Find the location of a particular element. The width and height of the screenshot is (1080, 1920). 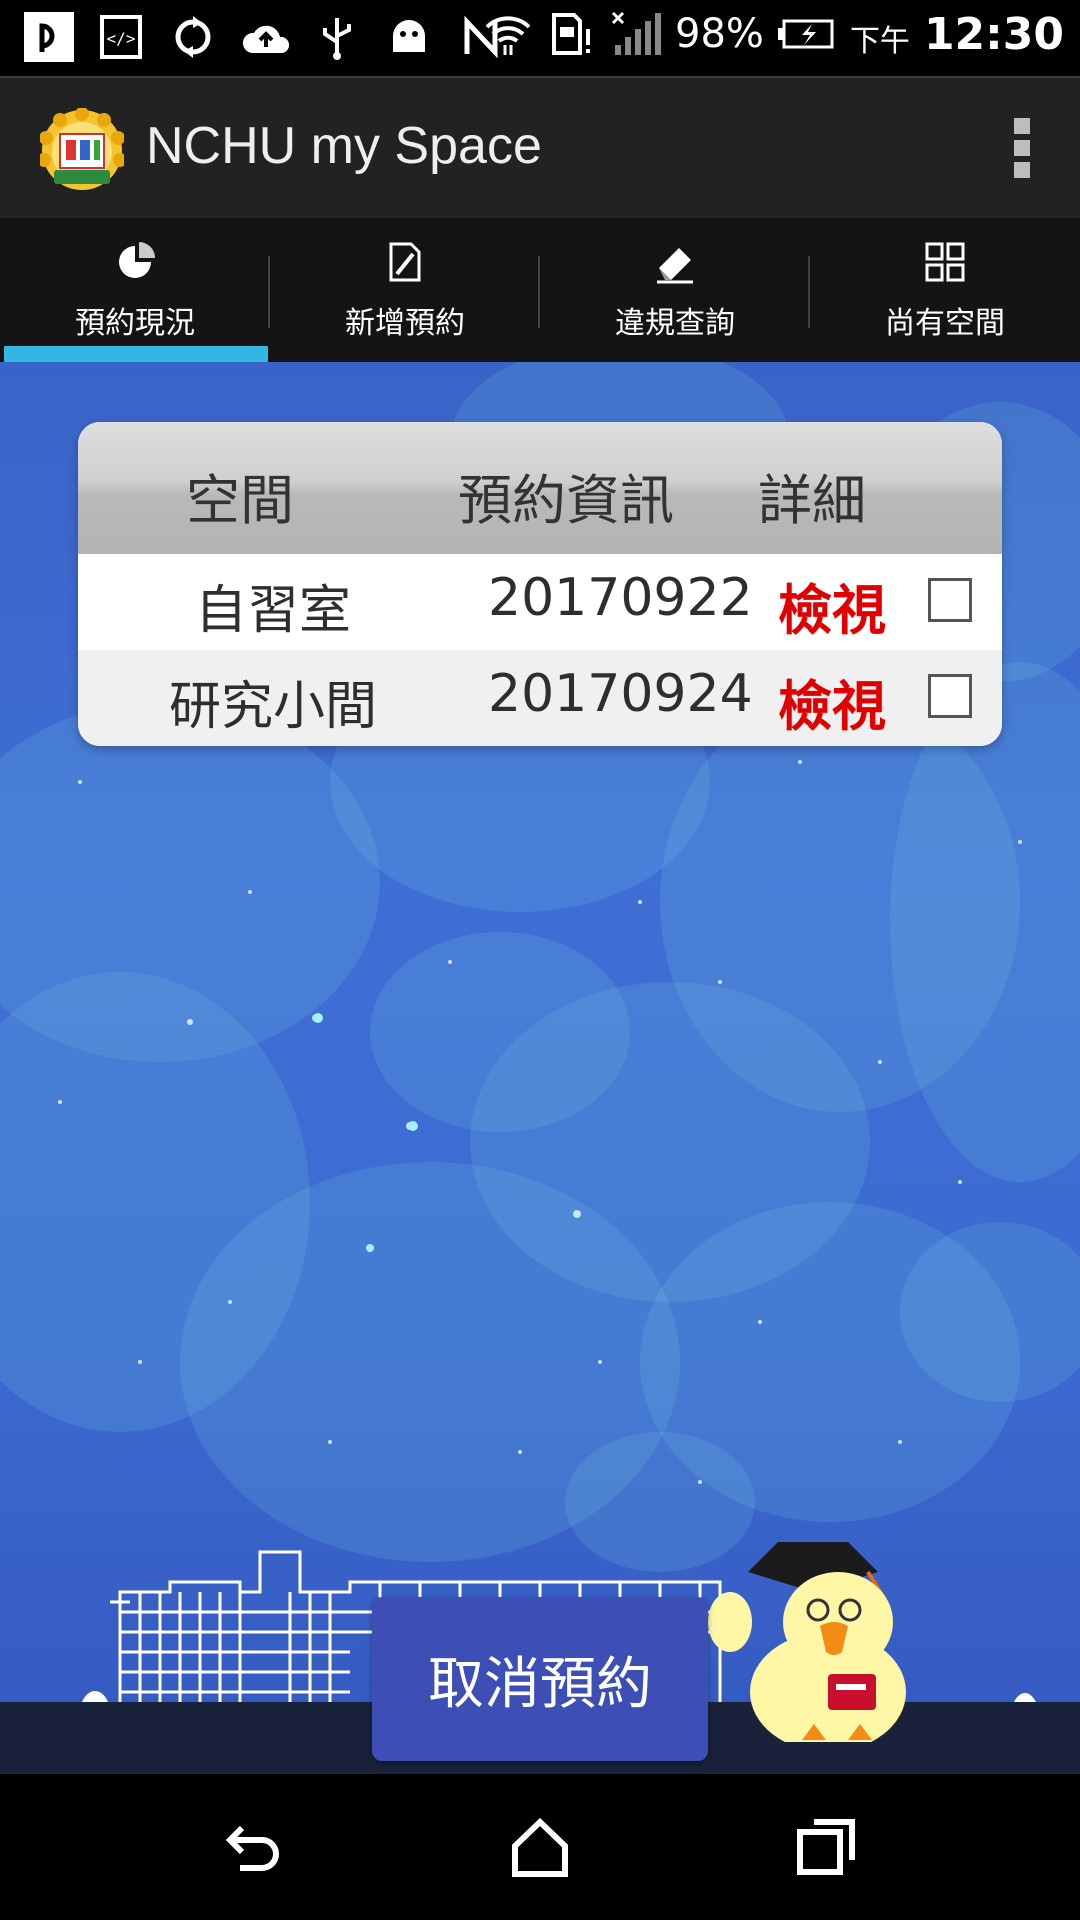

cloud-upload-icon is located at coordinates (265, 37).